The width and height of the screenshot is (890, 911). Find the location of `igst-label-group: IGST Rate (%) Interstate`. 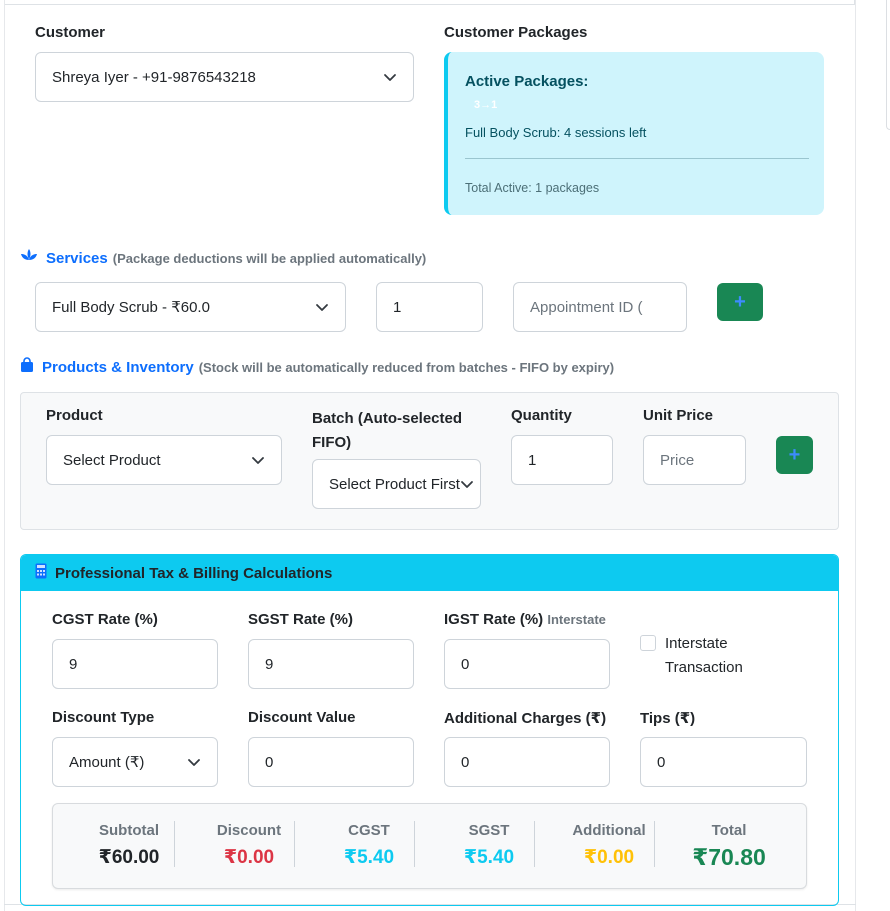

igst-label-group: IGST Rate (%) Interstate is located at coordinates (525, 619).